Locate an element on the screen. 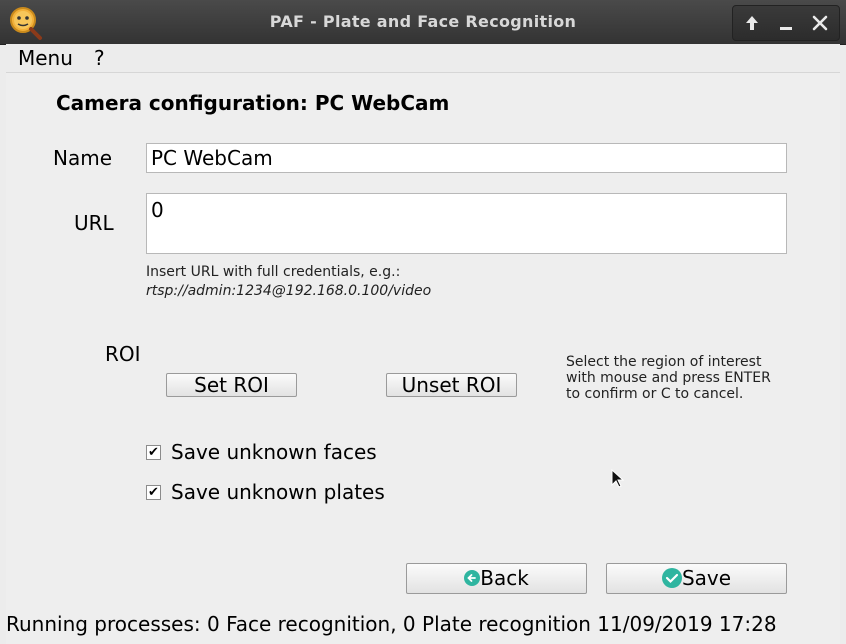 Image resolution: width=846 pixels, height=644 pixels. name-label: Name is located at coordinates (83, 158).